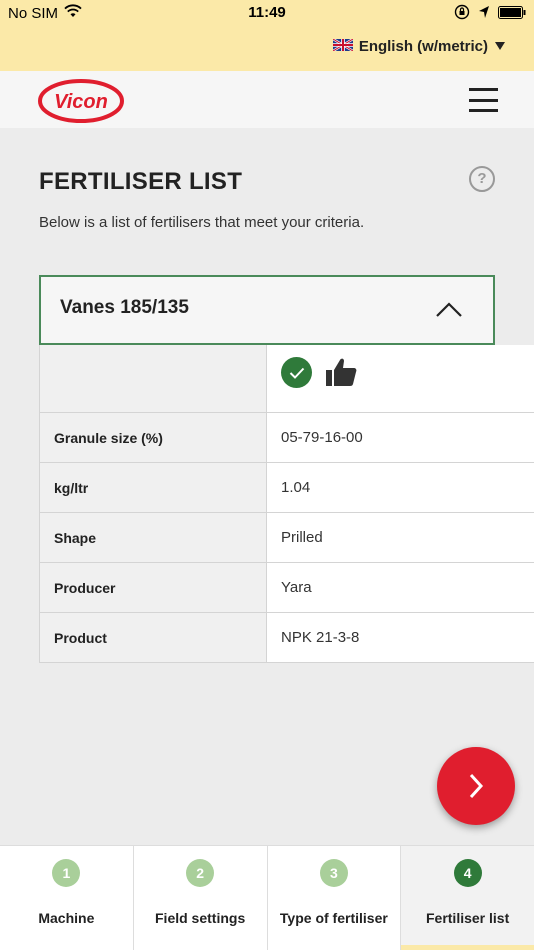 The height and width of the screenshot is (950, 534). Describe the element at coordinates (267, 13) in the screenshot. I see `status-bar: No SIM 11:49` at that location.